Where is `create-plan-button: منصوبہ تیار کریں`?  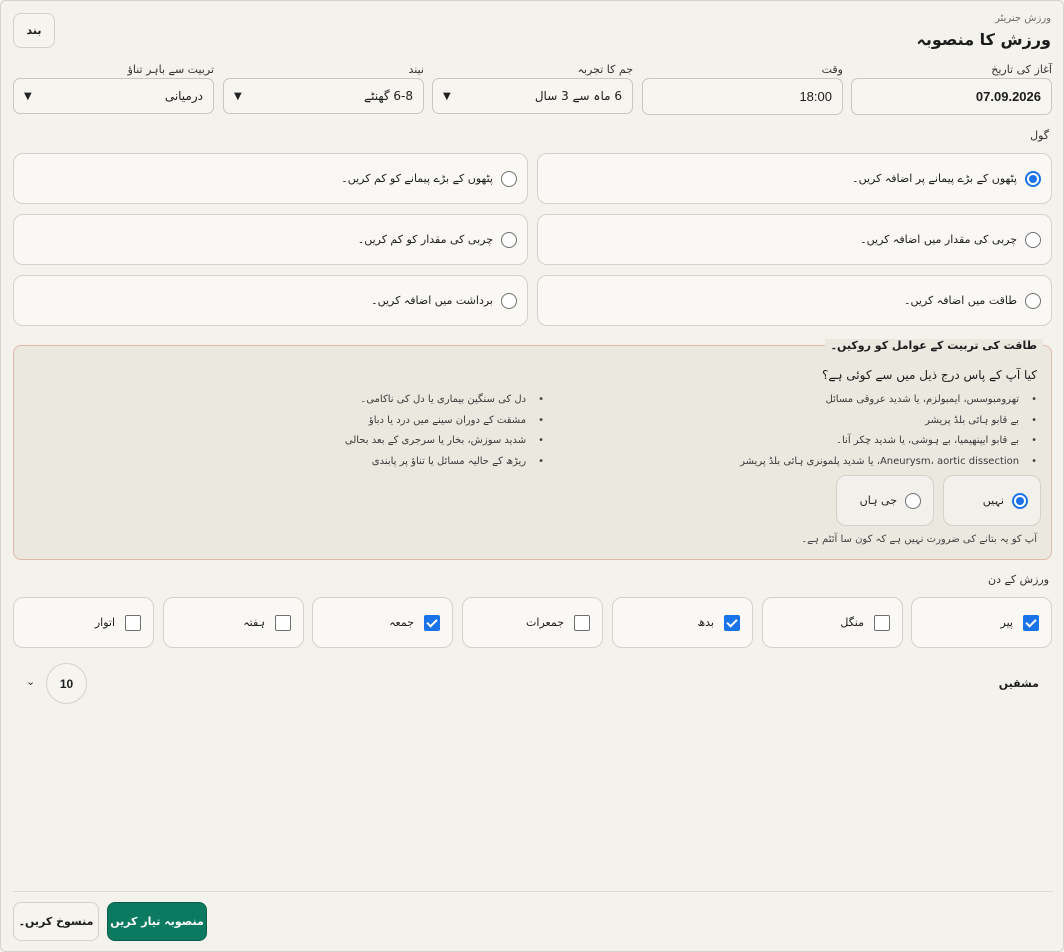 create-plan-button: منصوبہ تیار کریں is located at coordinates (157, 921).